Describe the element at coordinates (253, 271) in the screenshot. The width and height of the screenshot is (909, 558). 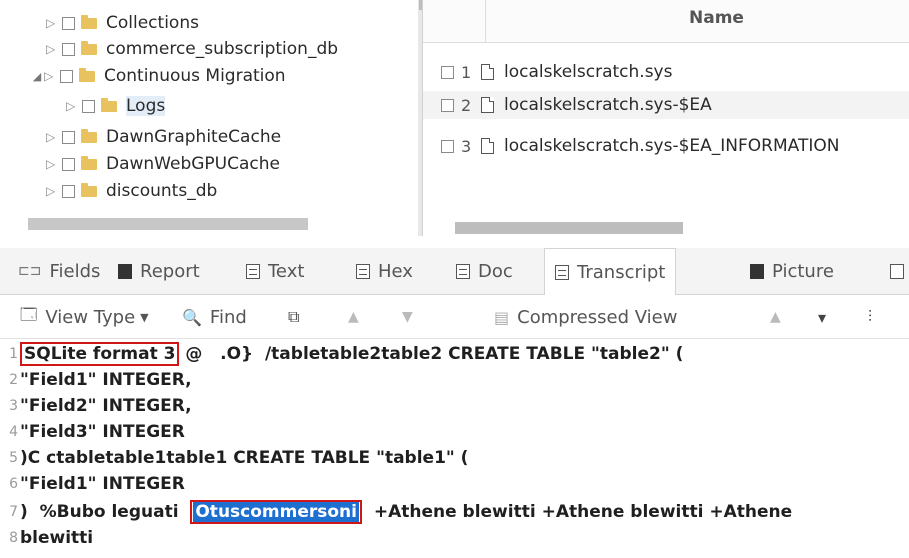
I see `text-icon` at that location.